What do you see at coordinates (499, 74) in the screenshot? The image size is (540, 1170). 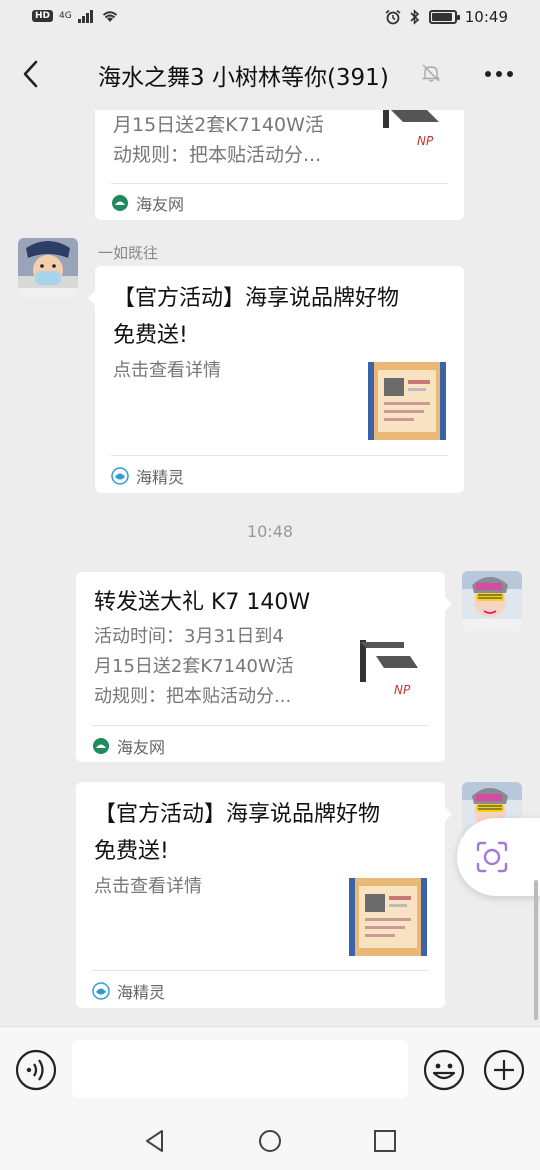 I see `more-dots-icon` at bounding box center [499, 74].